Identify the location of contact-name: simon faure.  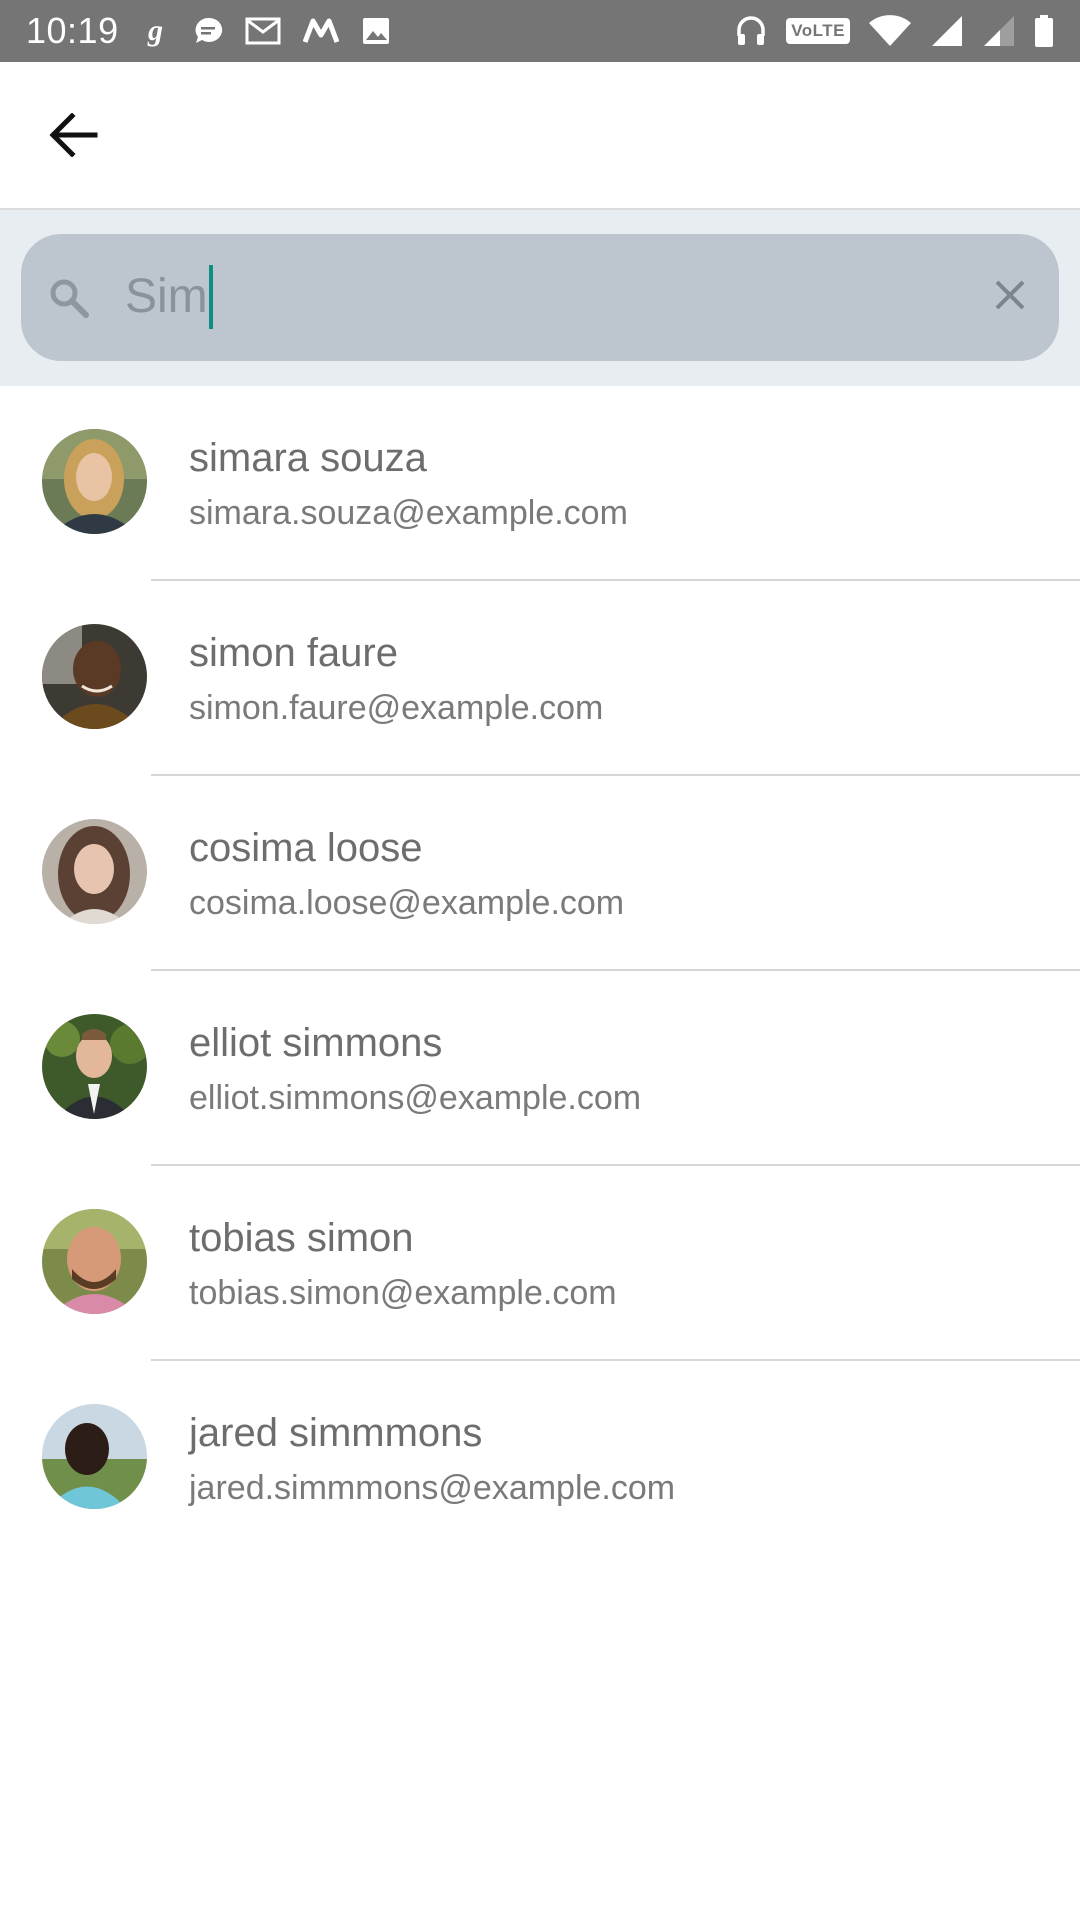
(293, 653).